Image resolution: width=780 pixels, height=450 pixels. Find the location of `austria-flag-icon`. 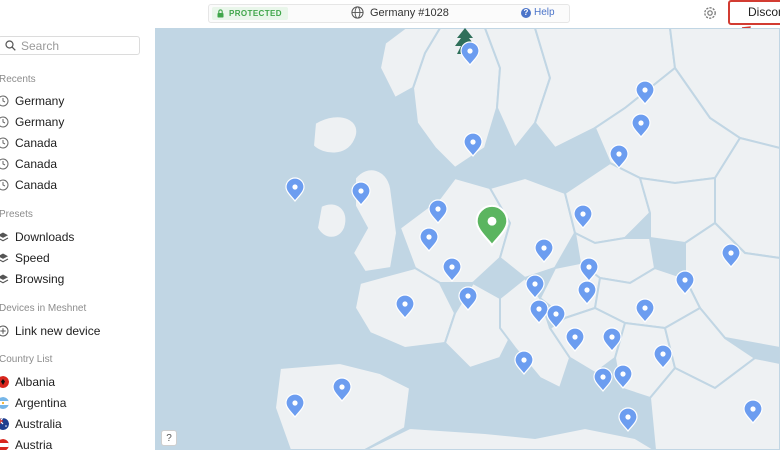

austria-flag-icon is located at coordinates (4, 444).